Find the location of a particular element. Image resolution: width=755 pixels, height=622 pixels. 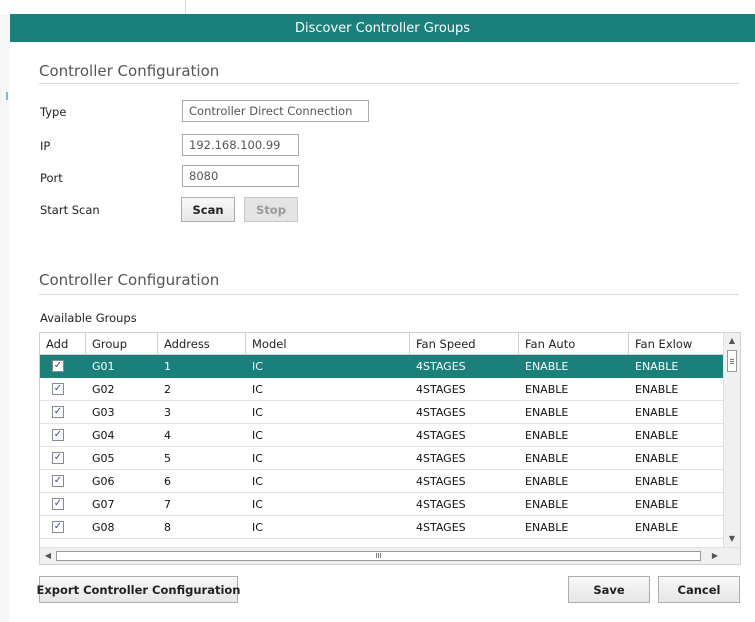

start-scan-label: Start Scan is located at coordinates (70, 210).